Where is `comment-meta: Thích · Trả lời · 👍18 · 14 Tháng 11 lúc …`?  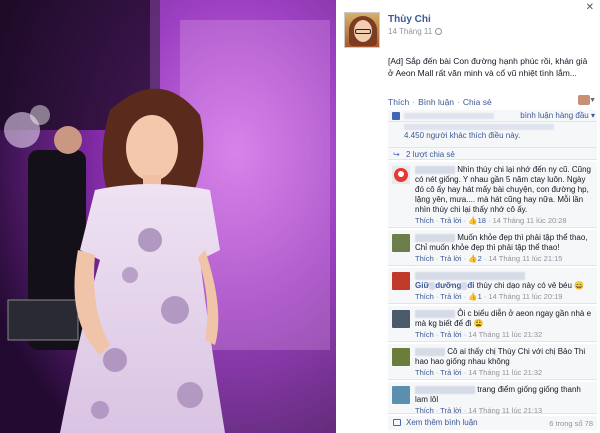 comment-meta: Thích · Trả lời · 👍18 · 14 Tháng 11 lúc … is located at coordinates (491, 220).